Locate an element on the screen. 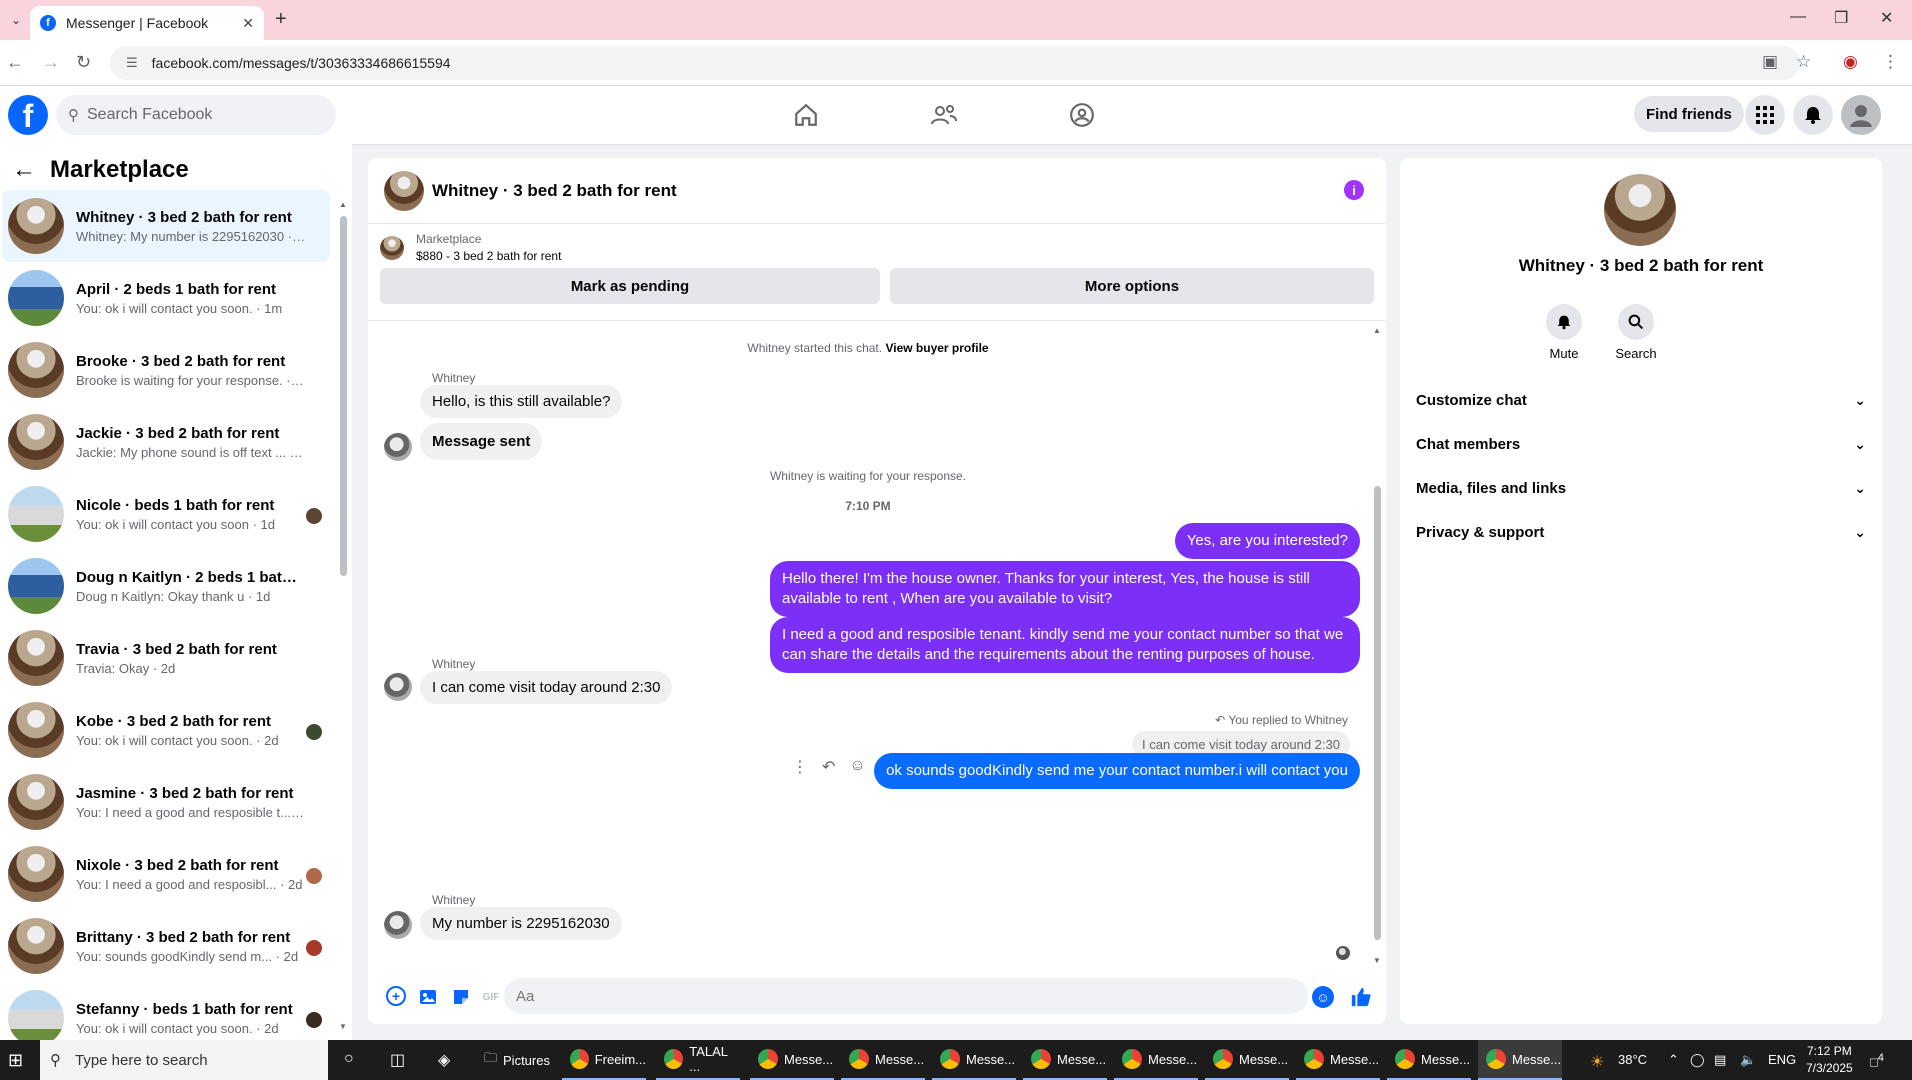  reload-icon: ↻ is located at coordinates (83, 62).